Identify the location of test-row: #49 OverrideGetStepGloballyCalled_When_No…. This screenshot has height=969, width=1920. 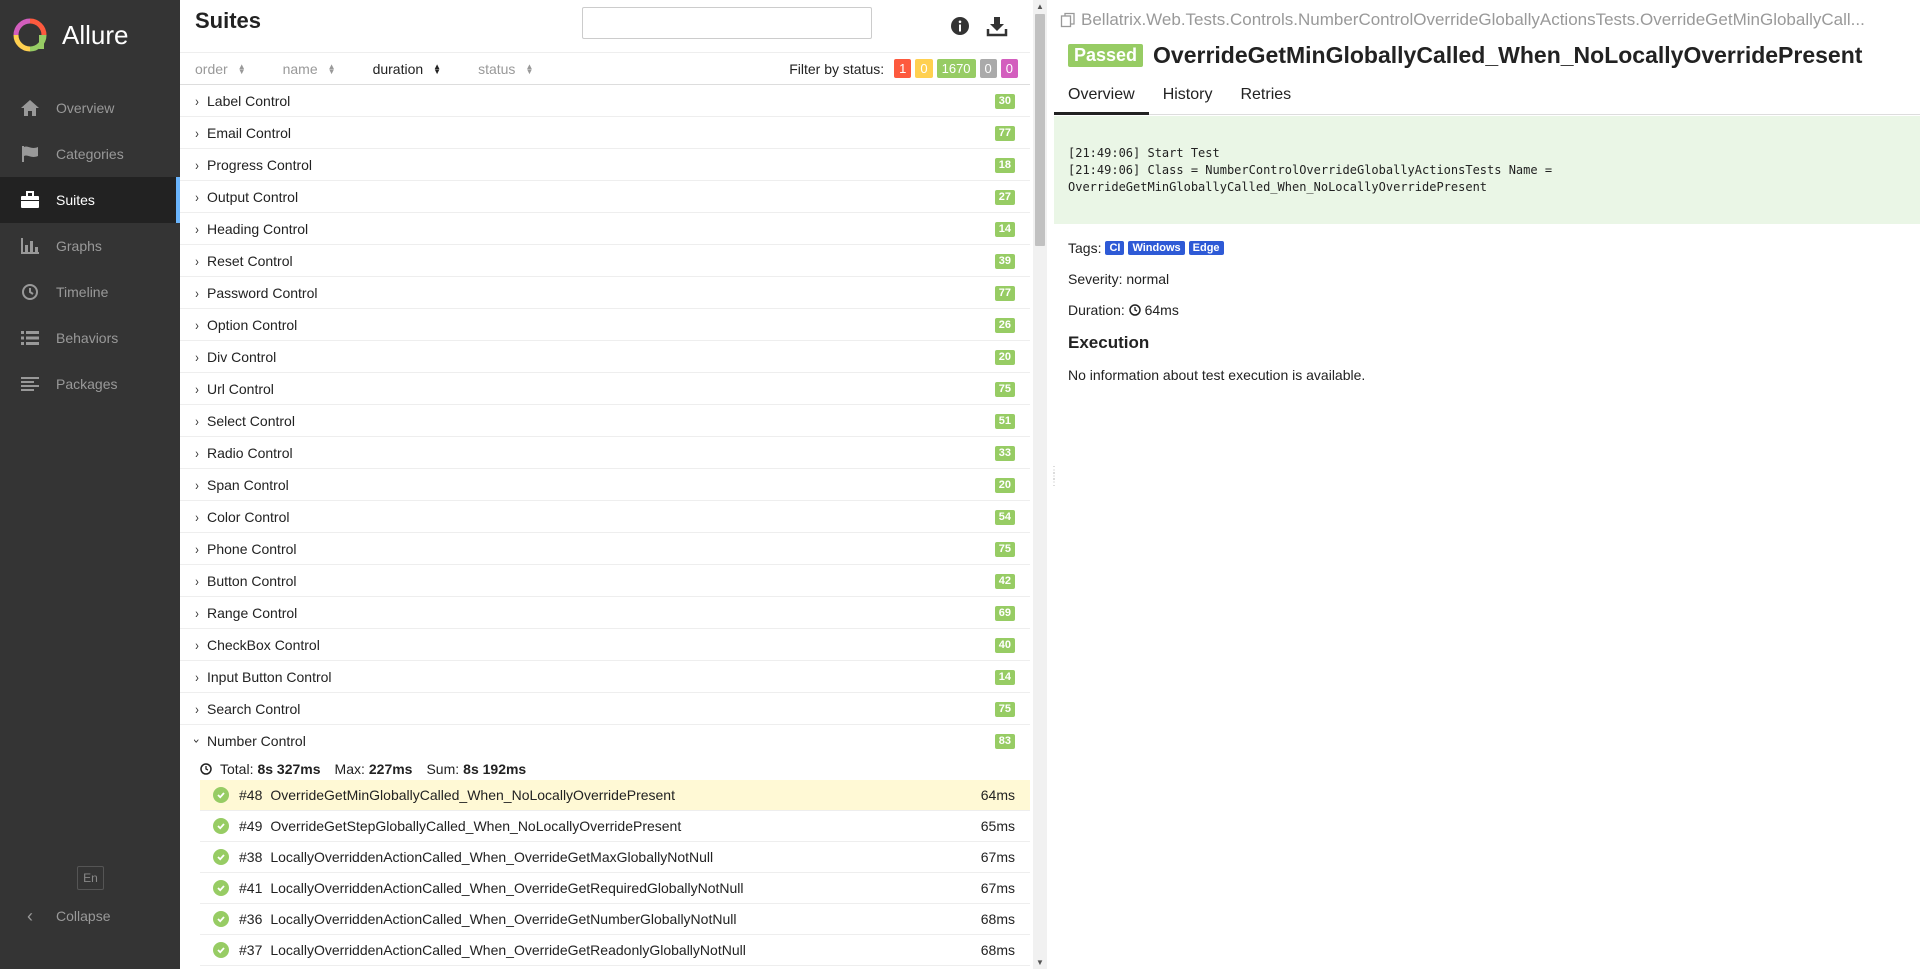
(615, 826).